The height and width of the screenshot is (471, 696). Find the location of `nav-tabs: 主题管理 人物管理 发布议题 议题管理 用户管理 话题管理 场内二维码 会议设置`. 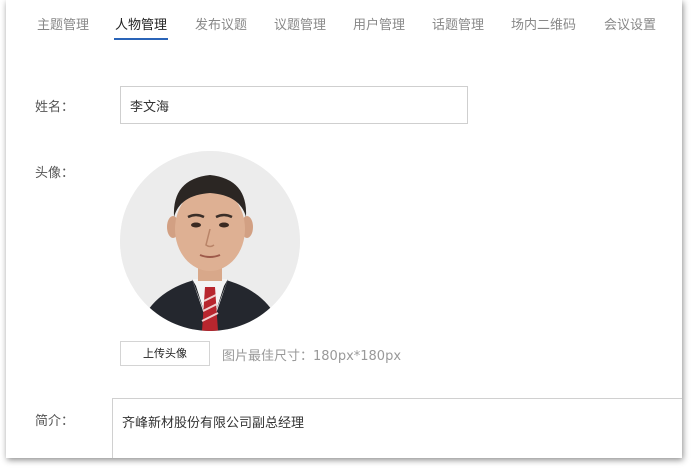

nav-tabs: 主题管理 人物管理 发布议题 议题管理 用户管理 话题管理 场内二维码 会议设置 is located at coordinates (344, 24).